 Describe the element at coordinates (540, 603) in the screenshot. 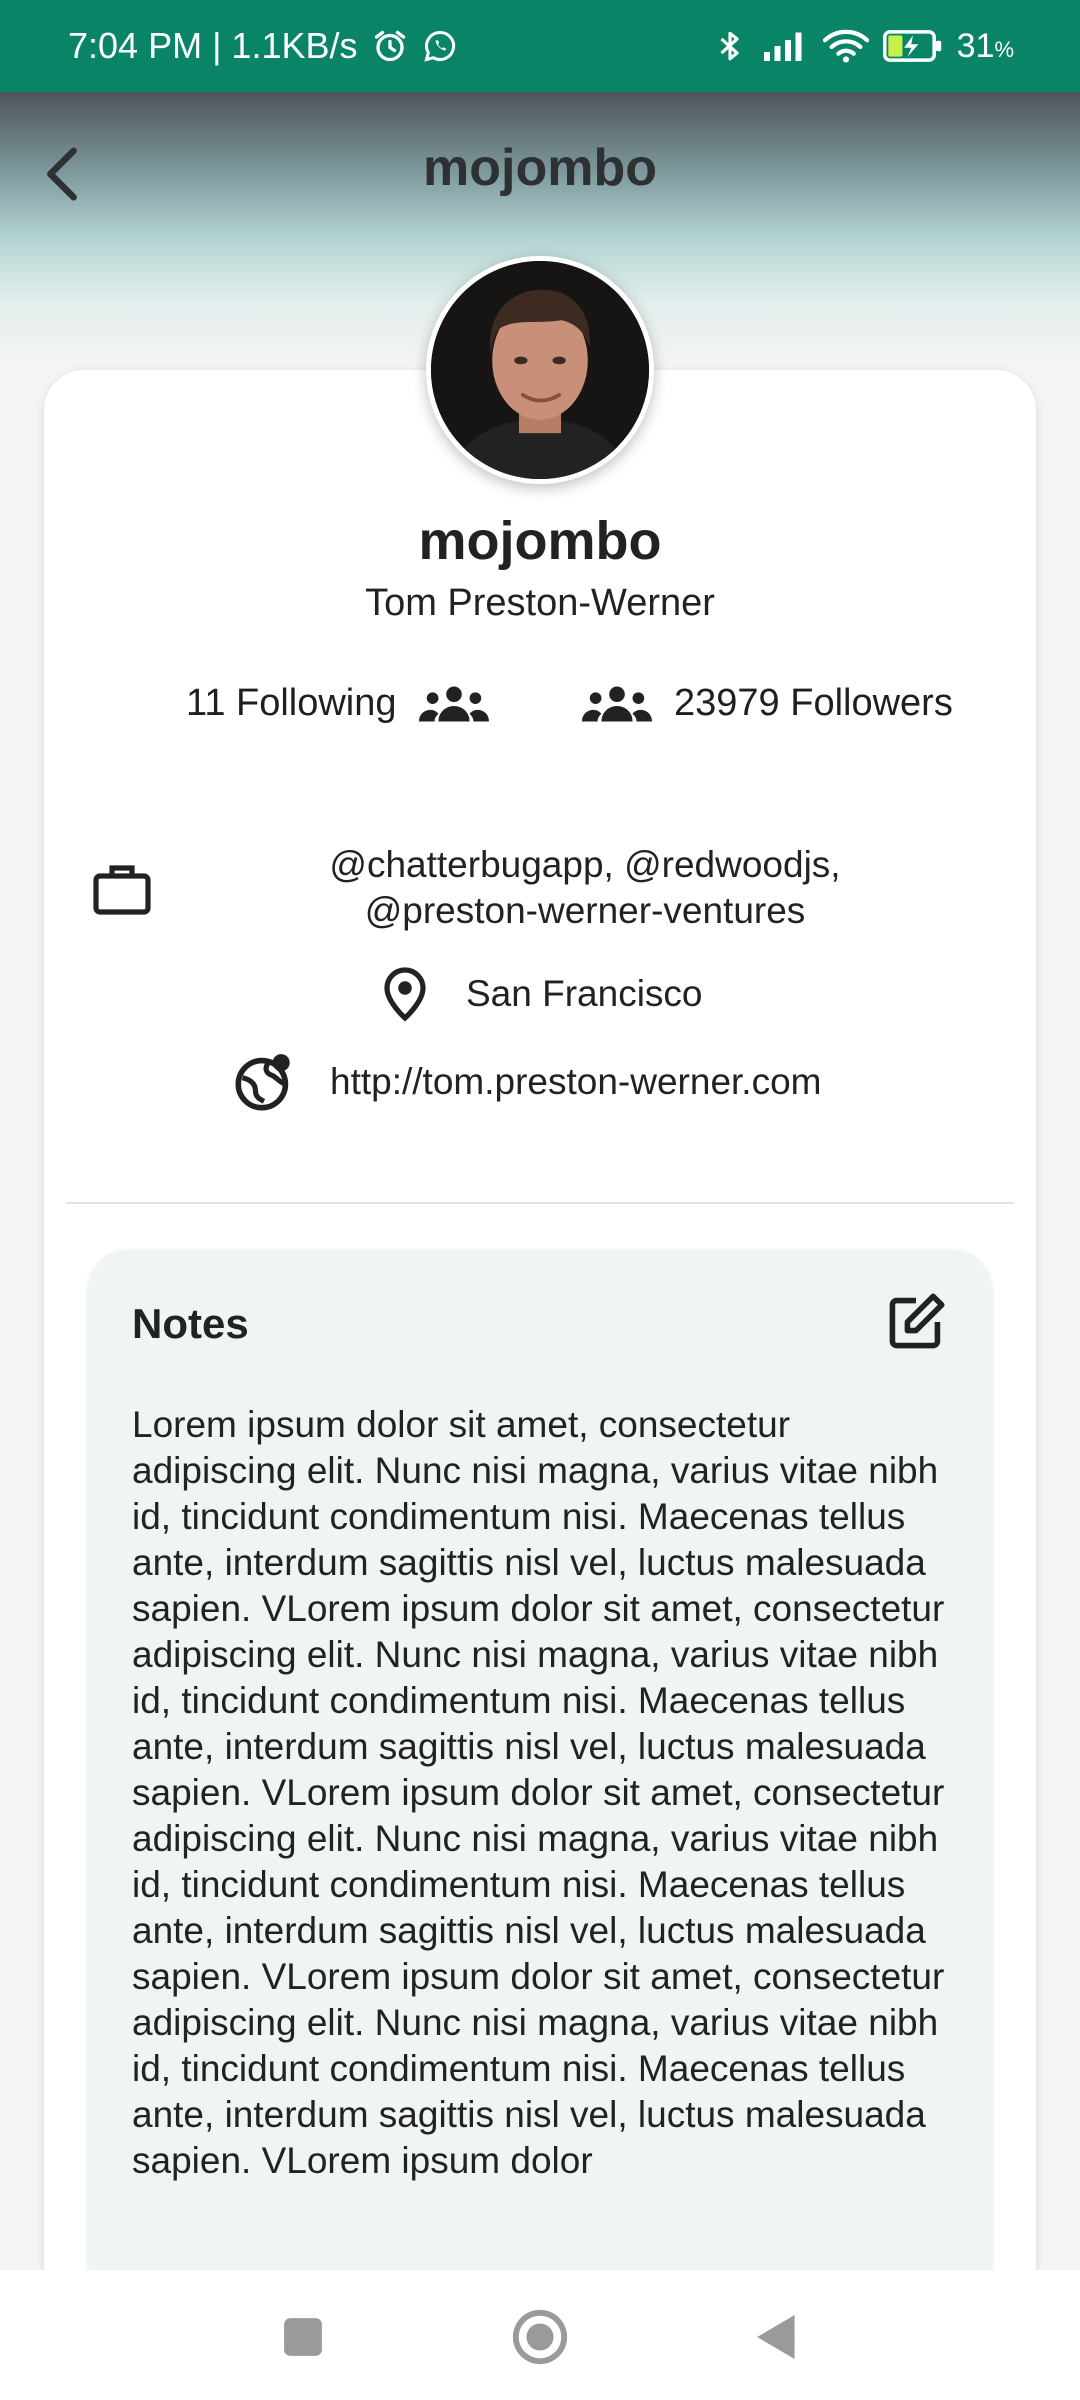

I see `profile-full-name: Tom Preston-Werner` at that location.